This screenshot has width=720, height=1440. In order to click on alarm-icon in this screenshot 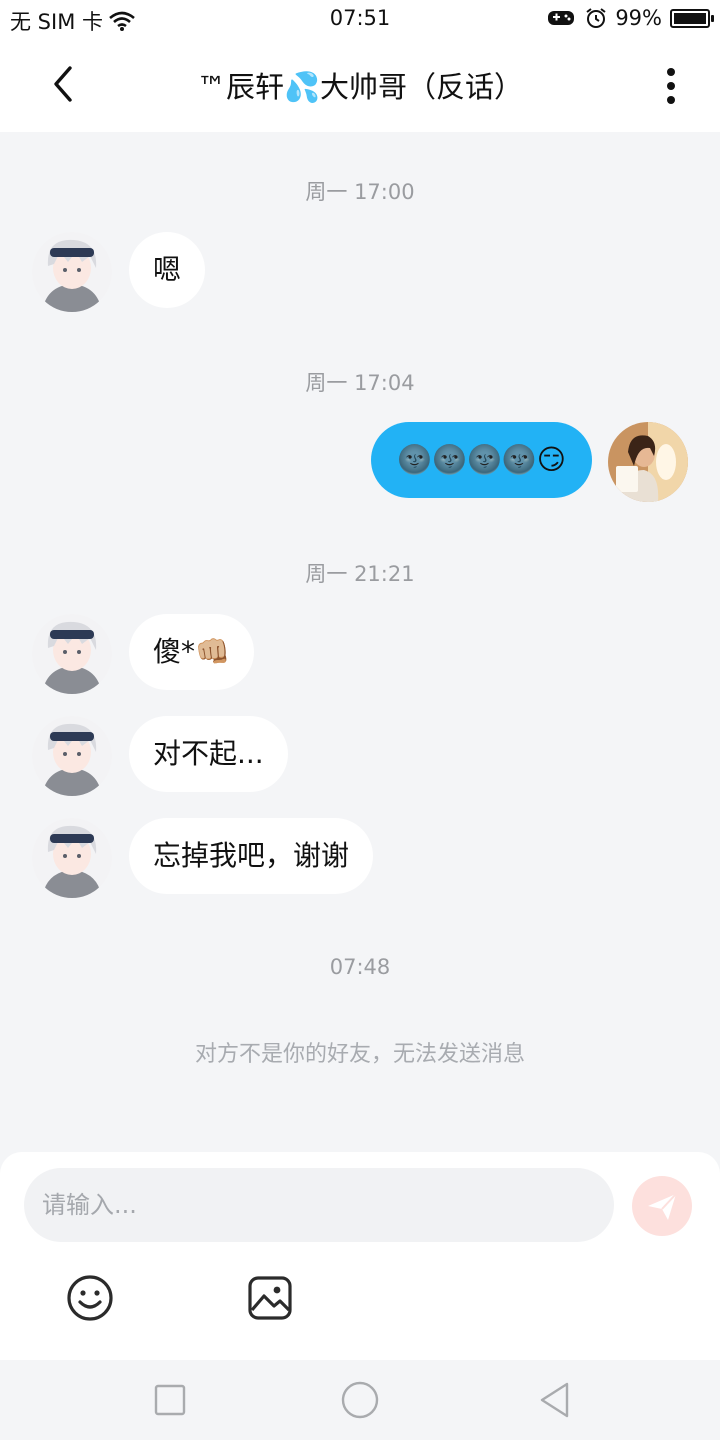, I will do `click(596, 18)`.